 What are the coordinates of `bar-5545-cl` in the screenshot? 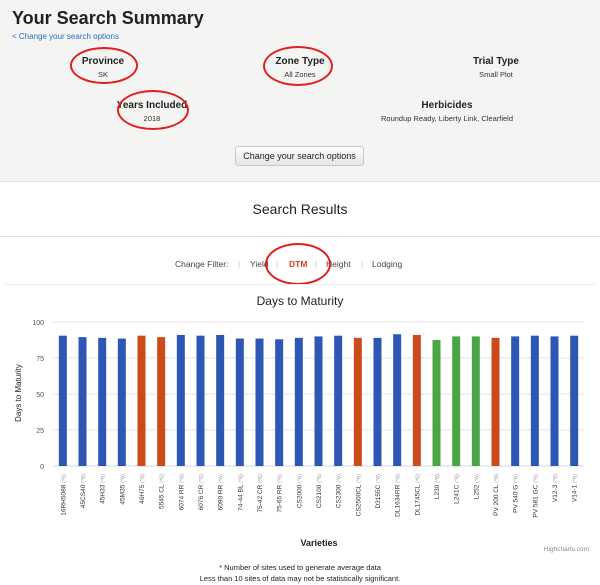 It's located at (161, 401).